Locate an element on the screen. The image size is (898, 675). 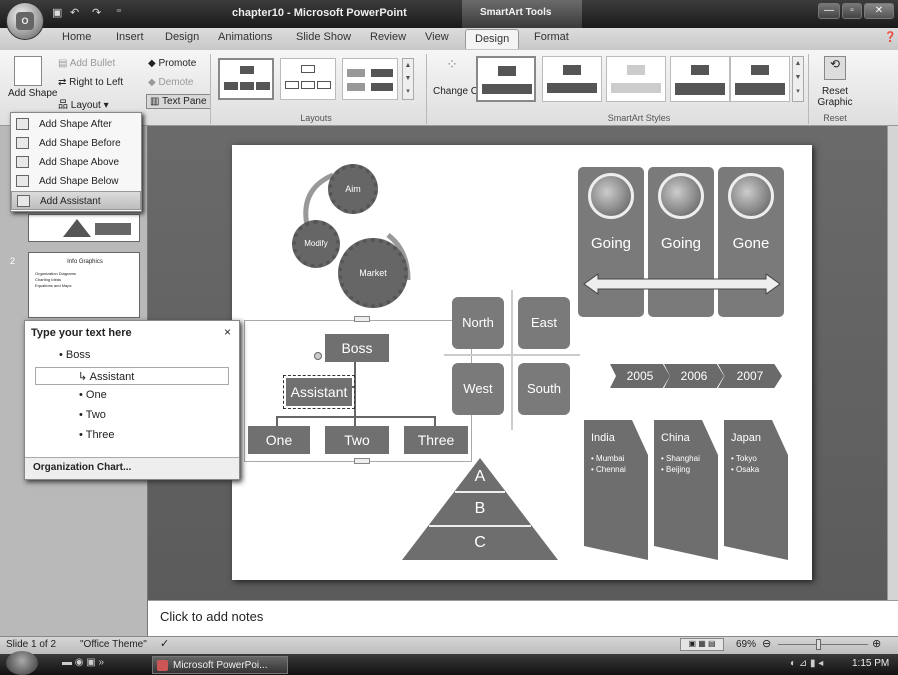
layout-button: 品 Layout ▾ is located at coordinates (83, 103).